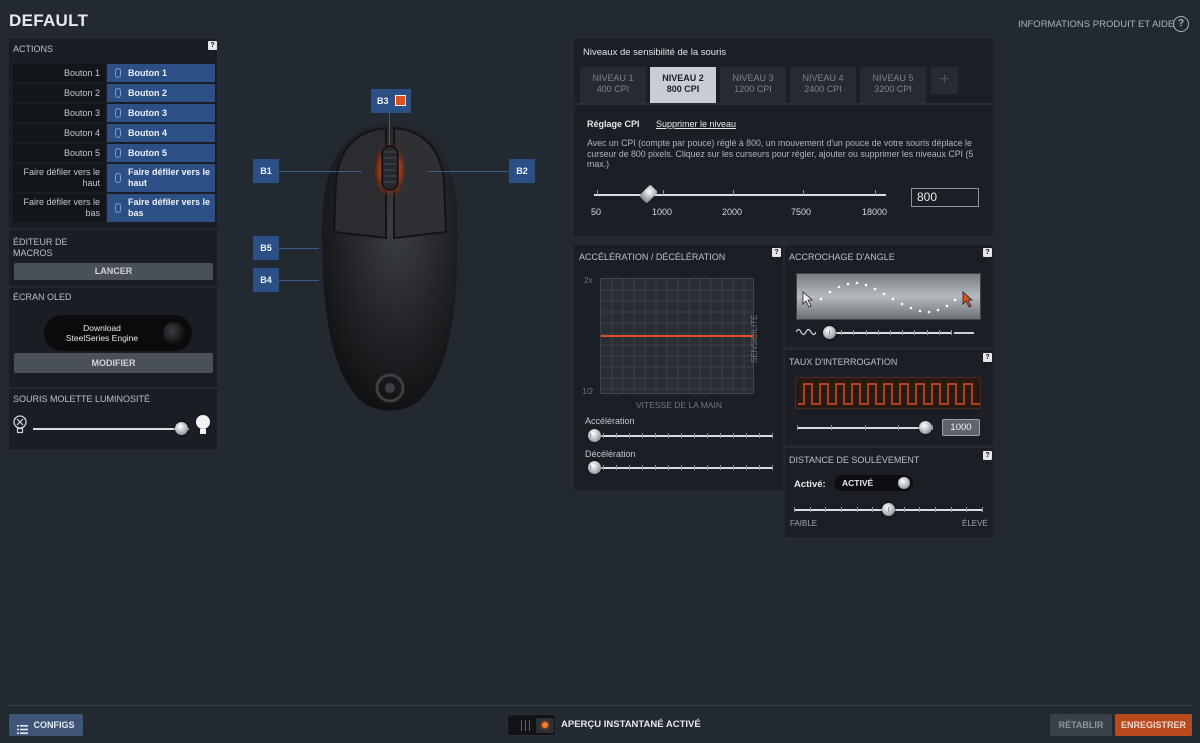 The image size is (1200, 743). Describe the element at coordinates (59, 178) in the screenshot. I see `action-label: Faire défiler vers le haut` at that location.